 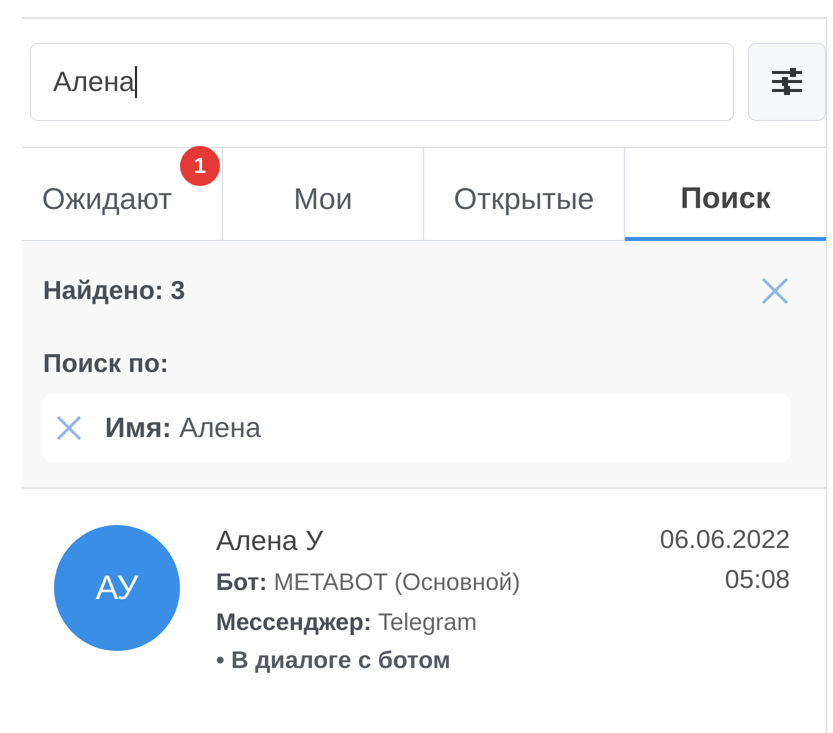 I want to click on date: 06.06.2022, so click(x=725, y=539).